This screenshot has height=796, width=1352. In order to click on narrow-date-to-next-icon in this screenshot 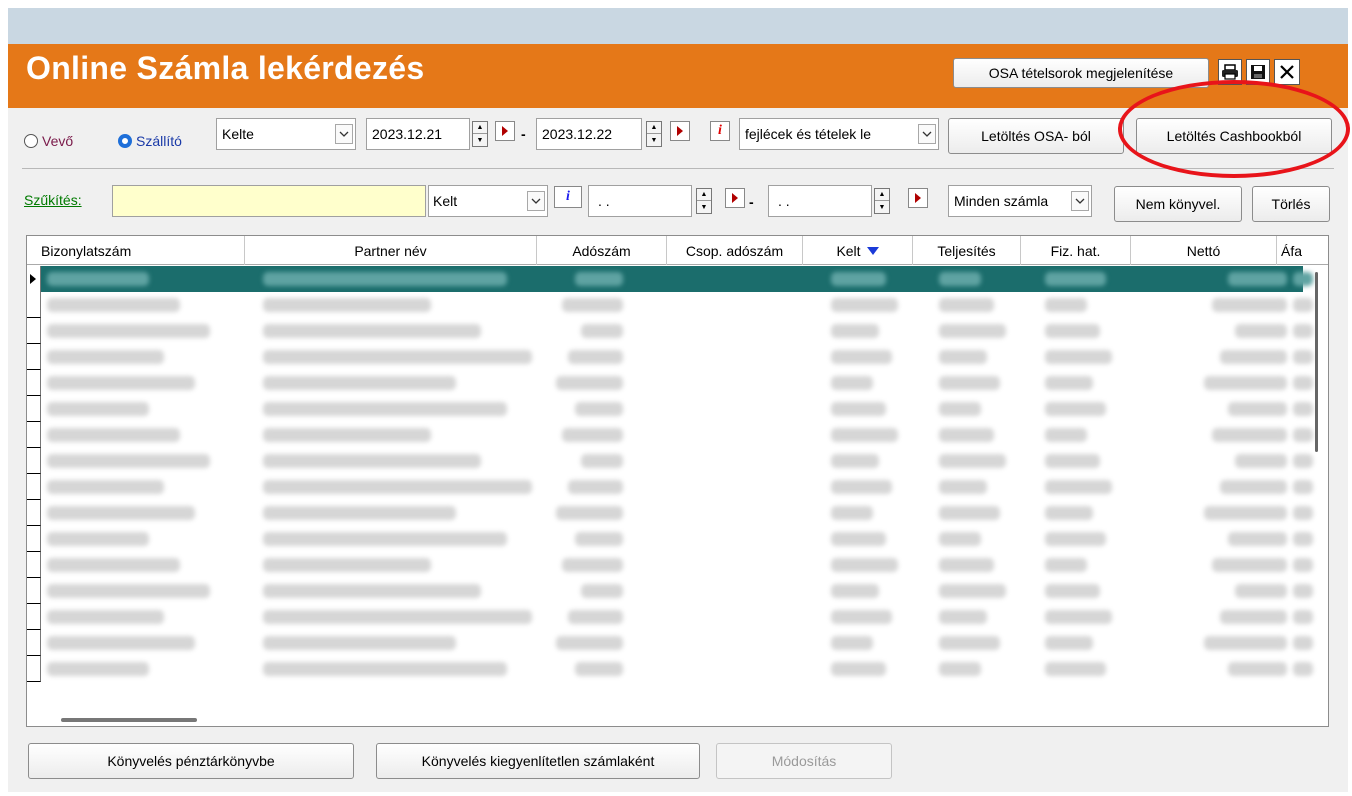, I will do `click(918, 198)`.